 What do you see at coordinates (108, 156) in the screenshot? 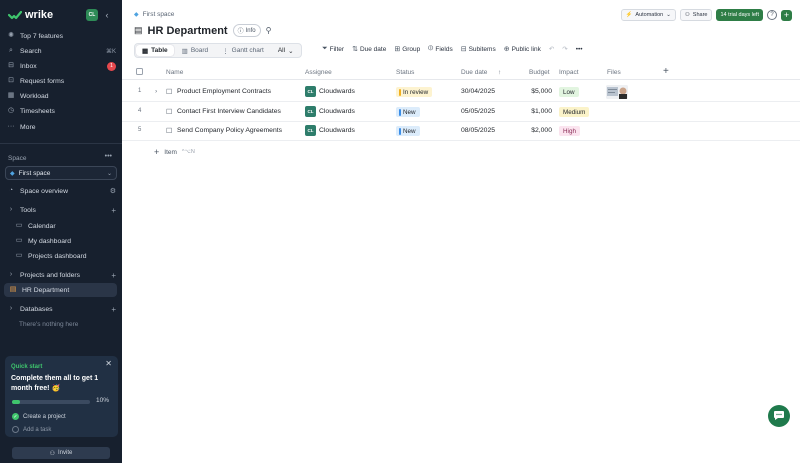
I see `space-options-icon: •••` at bounding box center [108, 156].